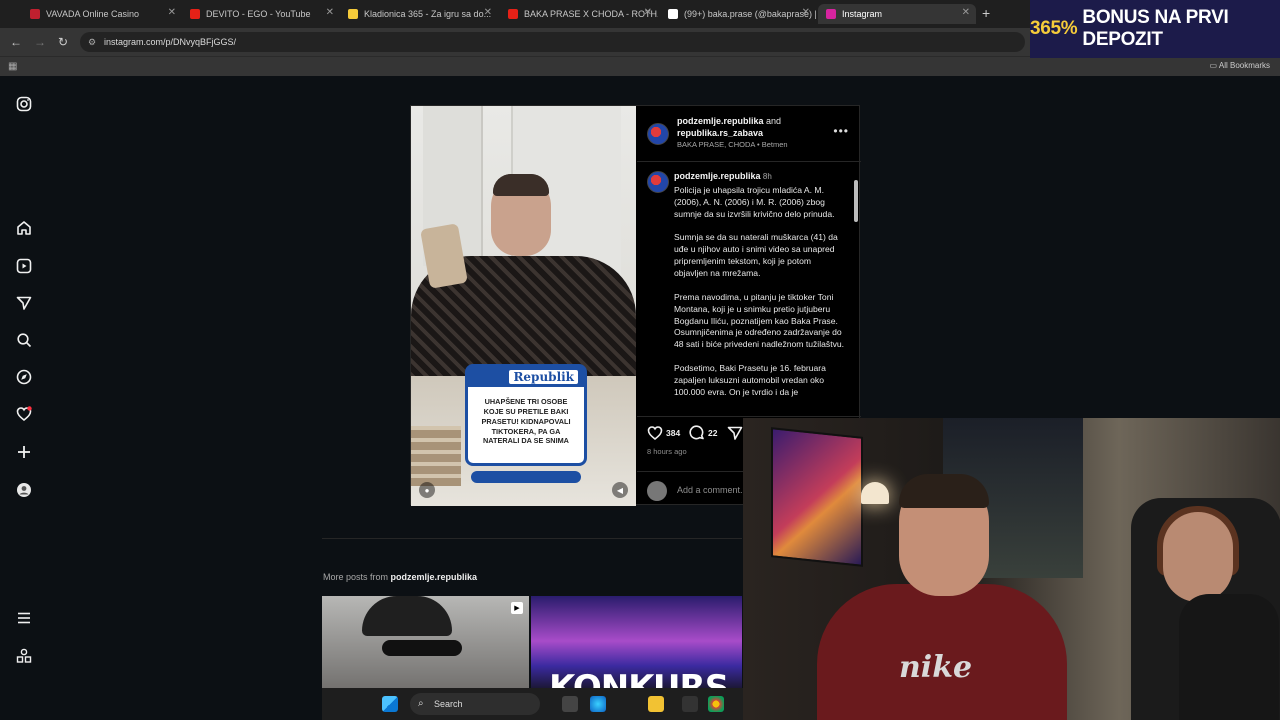  Describe the element at coordinates (517, 608) in the screenshot. I see `reel-icon: ▶` at that location.